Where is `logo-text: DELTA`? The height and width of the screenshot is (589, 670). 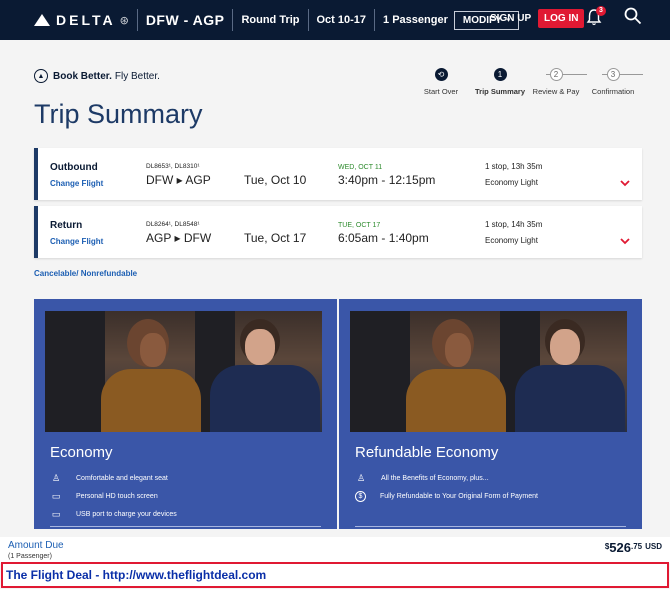 logo-text: DELTA is located at coordinates (86, 20).